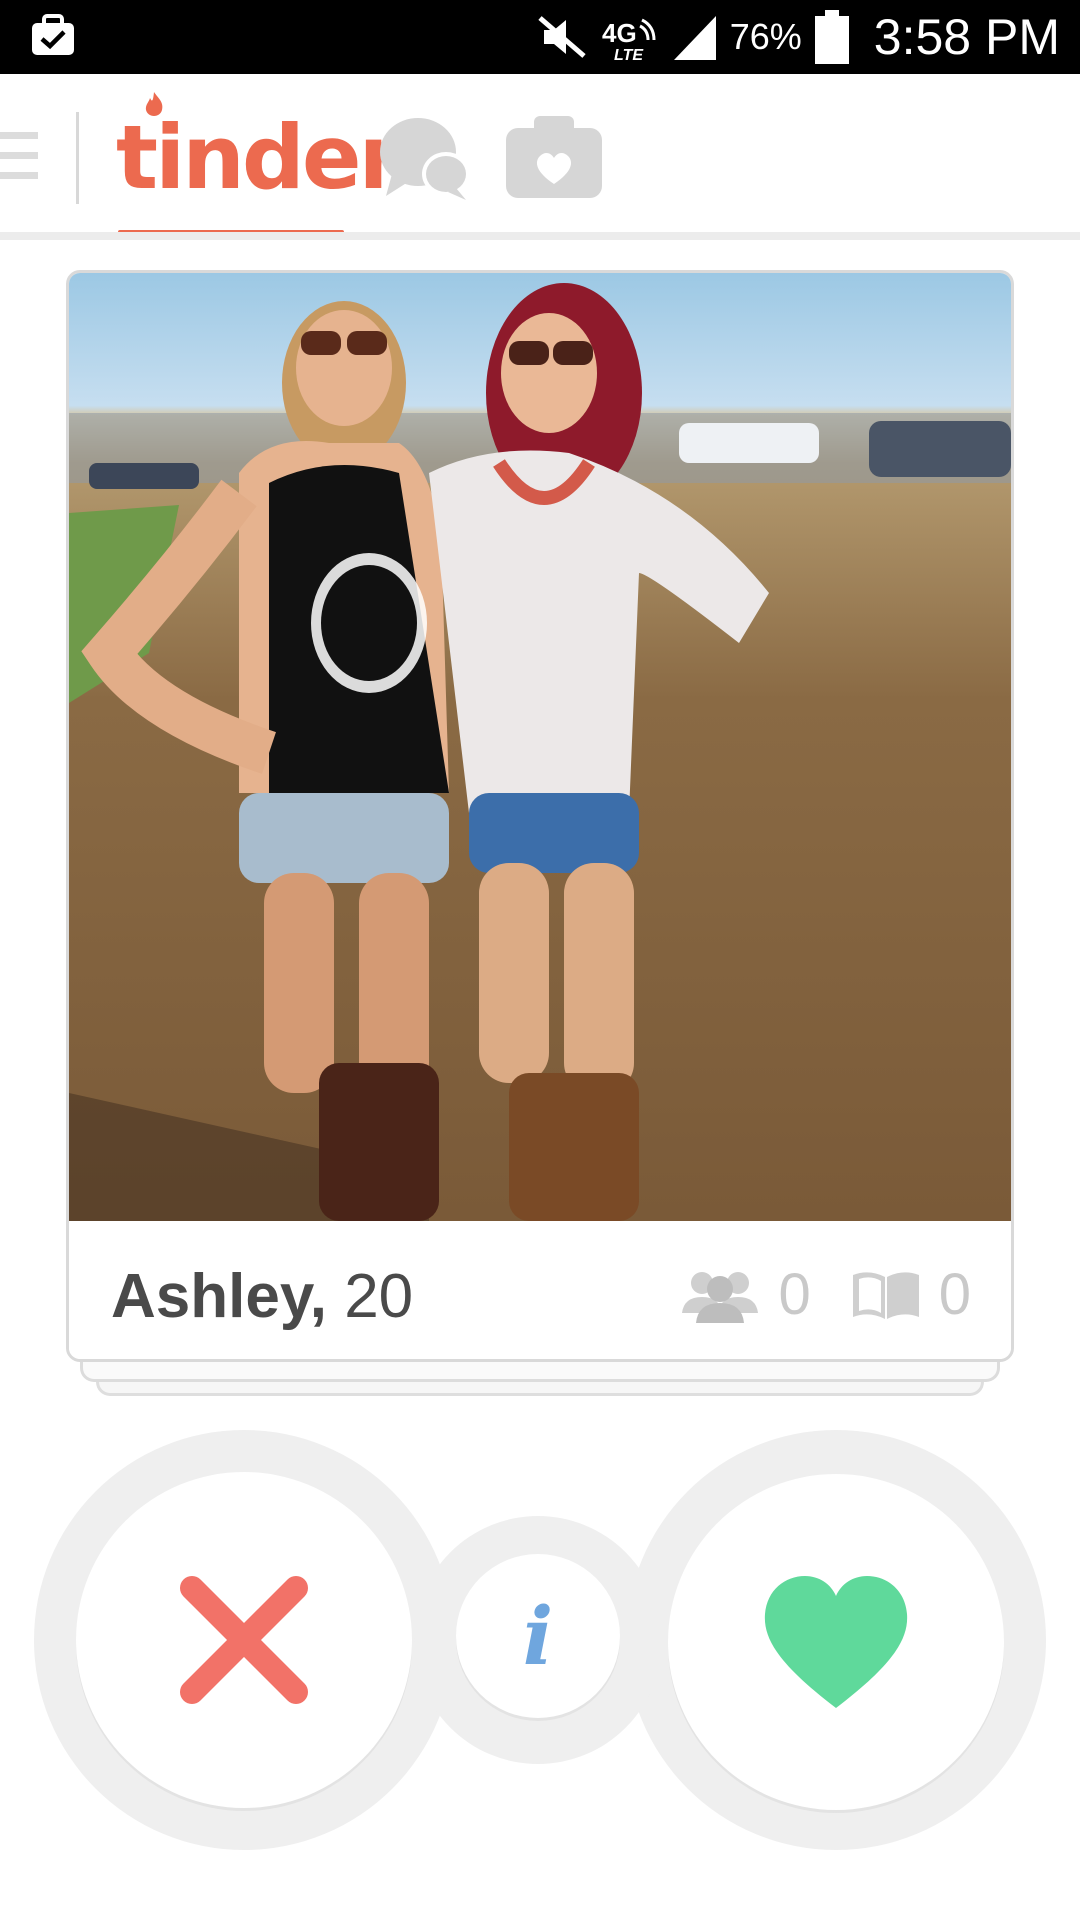  What do you see at coordinates (954, 1294) in the screenshot?
I see `shared-interests-count: 0` at bounding box center [954, 1294].